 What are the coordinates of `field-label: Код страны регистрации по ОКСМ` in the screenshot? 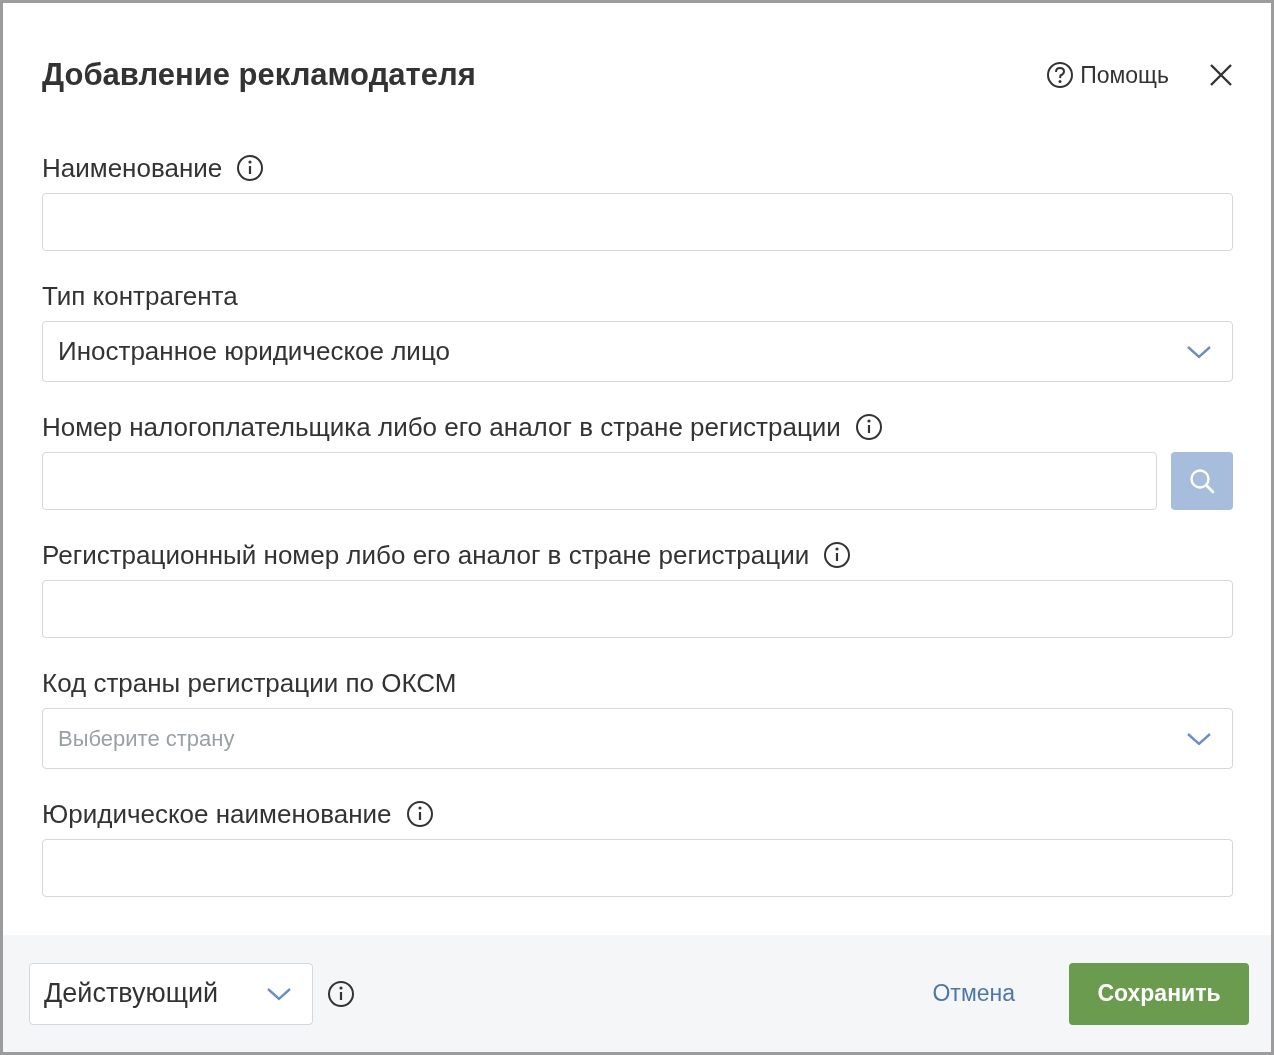 It's located at (249, 683).